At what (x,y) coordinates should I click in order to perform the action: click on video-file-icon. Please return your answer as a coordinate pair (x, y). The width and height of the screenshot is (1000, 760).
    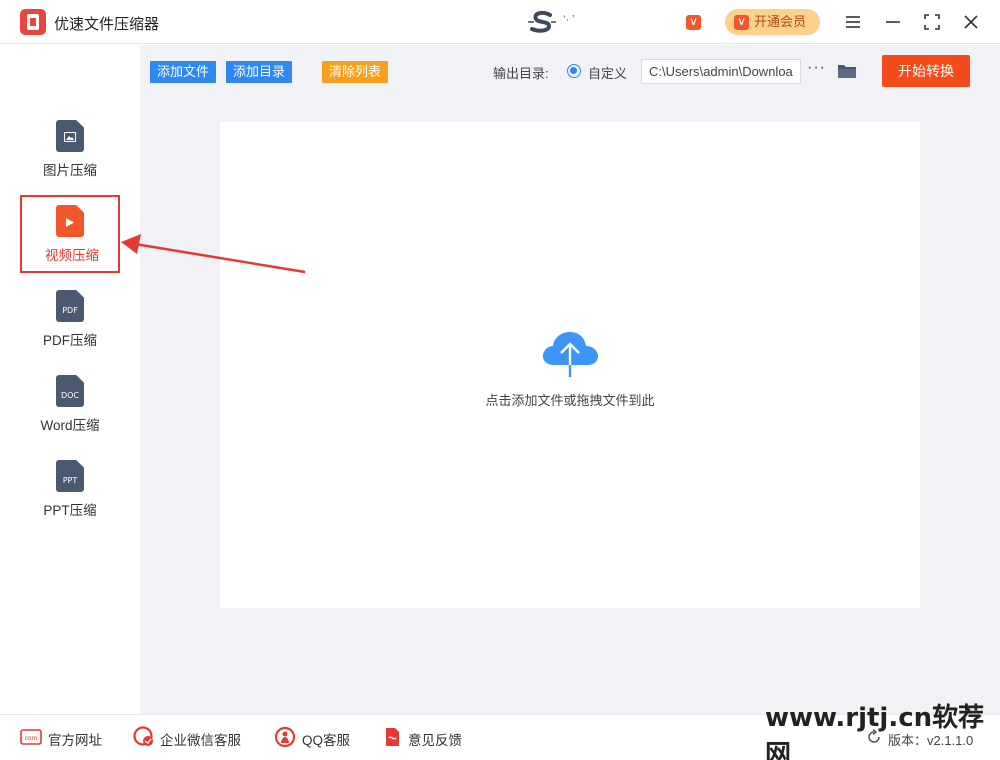
    Looking at the image, I should click on (70, 221).